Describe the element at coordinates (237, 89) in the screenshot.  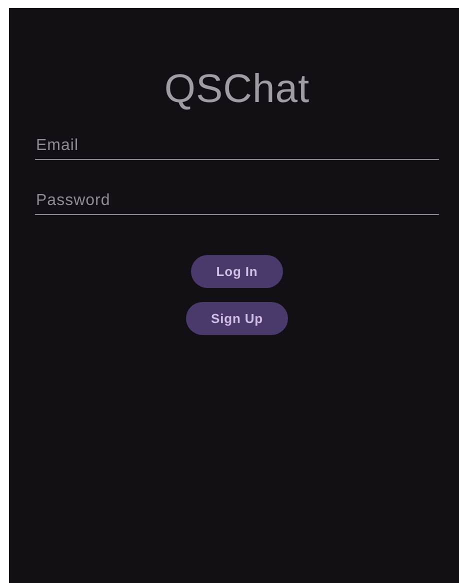
I see `app-title: QSChat` at that location.